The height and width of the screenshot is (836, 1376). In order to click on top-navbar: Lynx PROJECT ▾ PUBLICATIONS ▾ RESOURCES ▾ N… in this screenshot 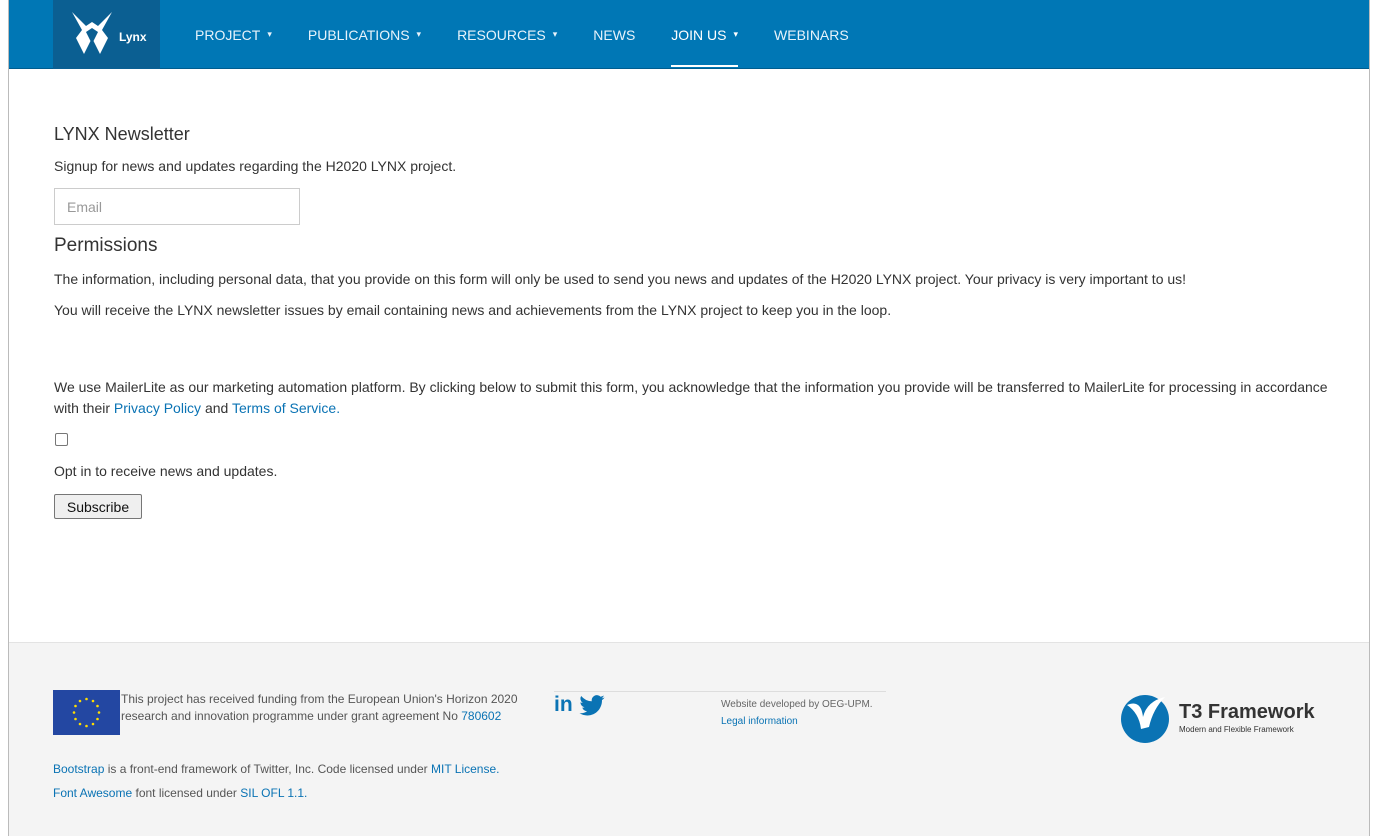, I will do `click(689, 34)`.